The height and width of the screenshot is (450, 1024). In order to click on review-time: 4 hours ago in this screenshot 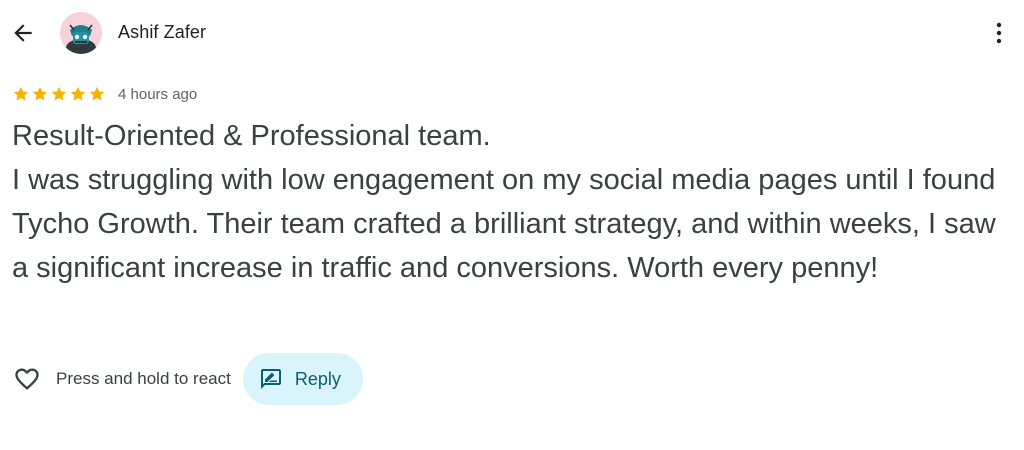, I will do `click(158, 94)`.